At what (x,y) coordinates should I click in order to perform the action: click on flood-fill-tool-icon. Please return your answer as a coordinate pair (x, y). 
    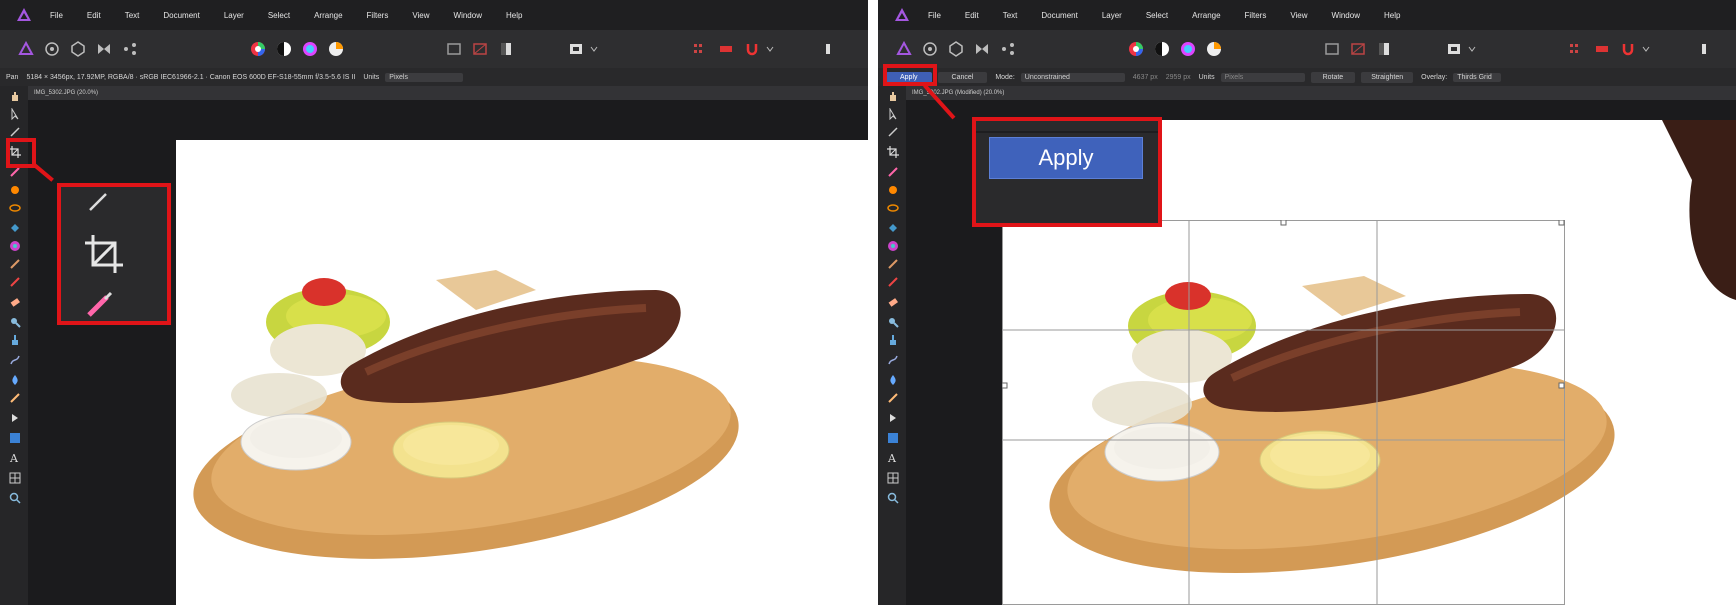
    Looking at the image, I should click on (893, 228).